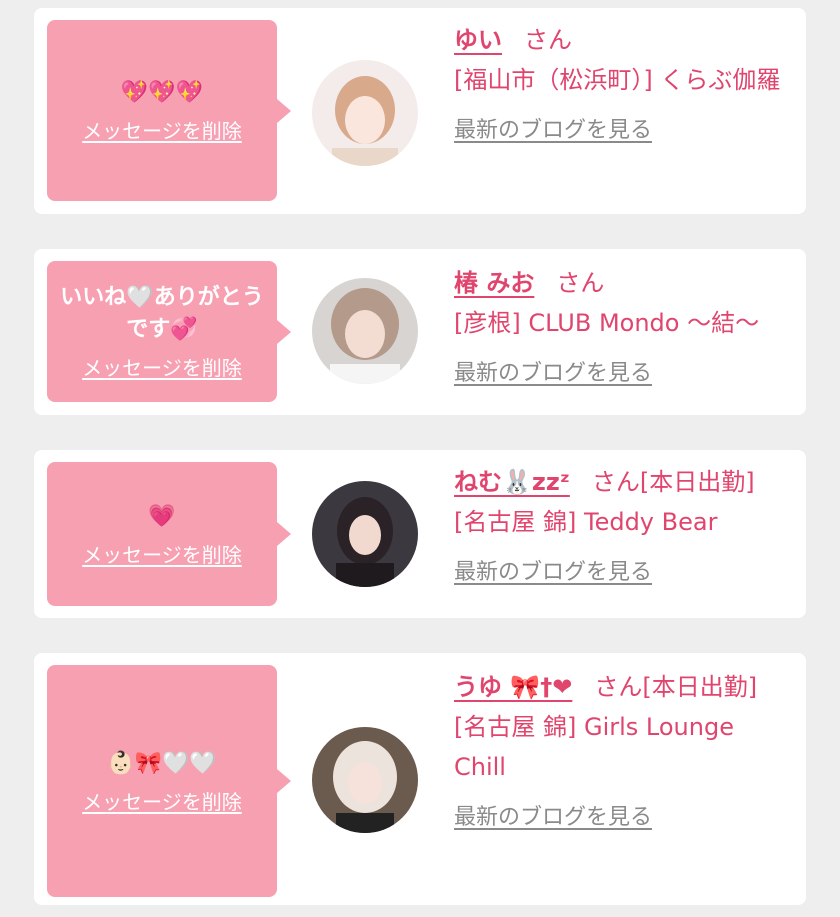 The image size is (840, 917). What do you see at coordinates (512, 482) in the screenshot?
I see `cast-name-link: ねむ🐰zzᶻ` at bounding box center [512, 482].